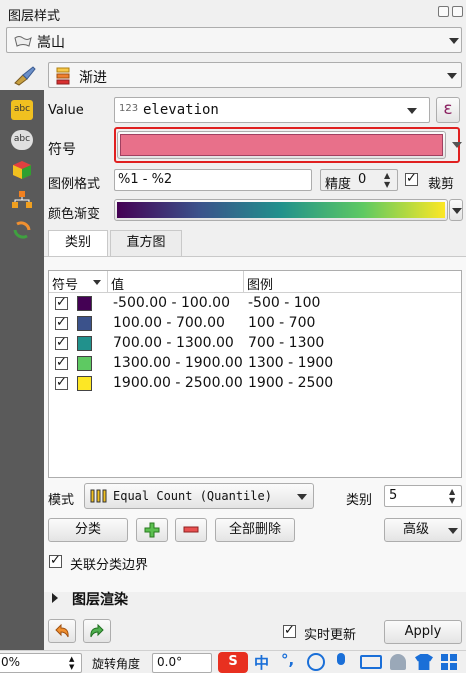 The height and width of the screenshot is (673, 466). Describe the element at coordinates (41, 663) in the screenshot. I see `magnifier-spinbox: 0% ▲ ▼` at that location.